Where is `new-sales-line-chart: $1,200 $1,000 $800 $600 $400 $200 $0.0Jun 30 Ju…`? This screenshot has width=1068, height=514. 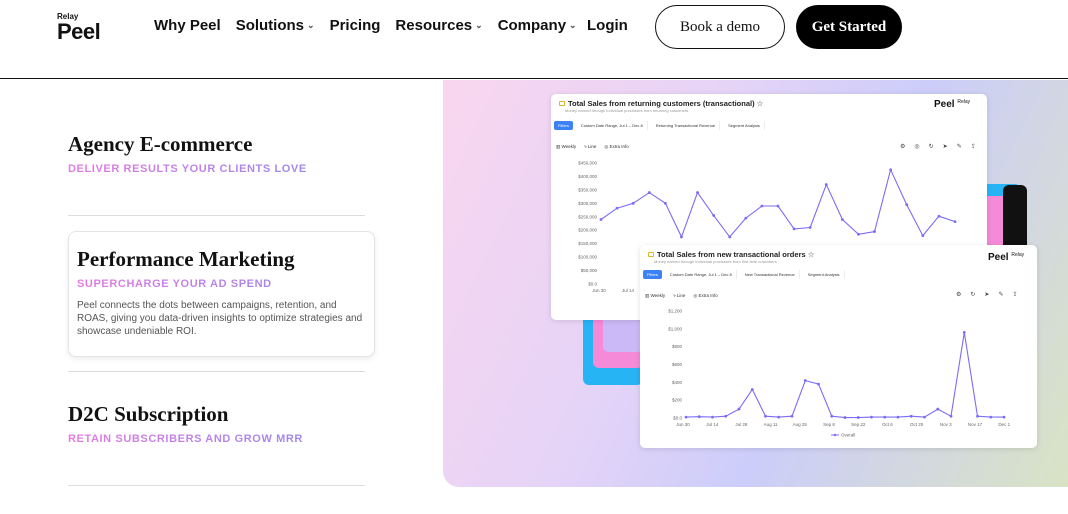 new-sales-line-chart: $1,200 $1,000 $800 $600 $400 $200 $0.0Jun 30 Ju… is located at coordinates (839, 373).